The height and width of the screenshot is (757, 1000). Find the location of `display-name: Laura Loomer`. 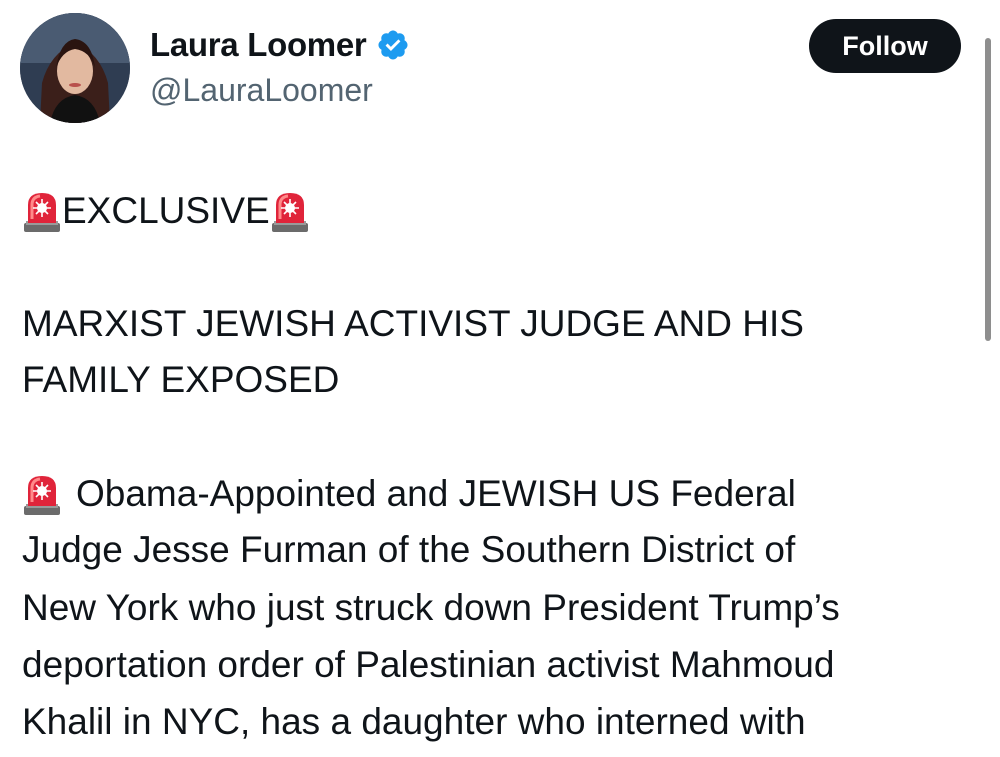

display-name: Laura Loomer is located at coordinates (258, 45).